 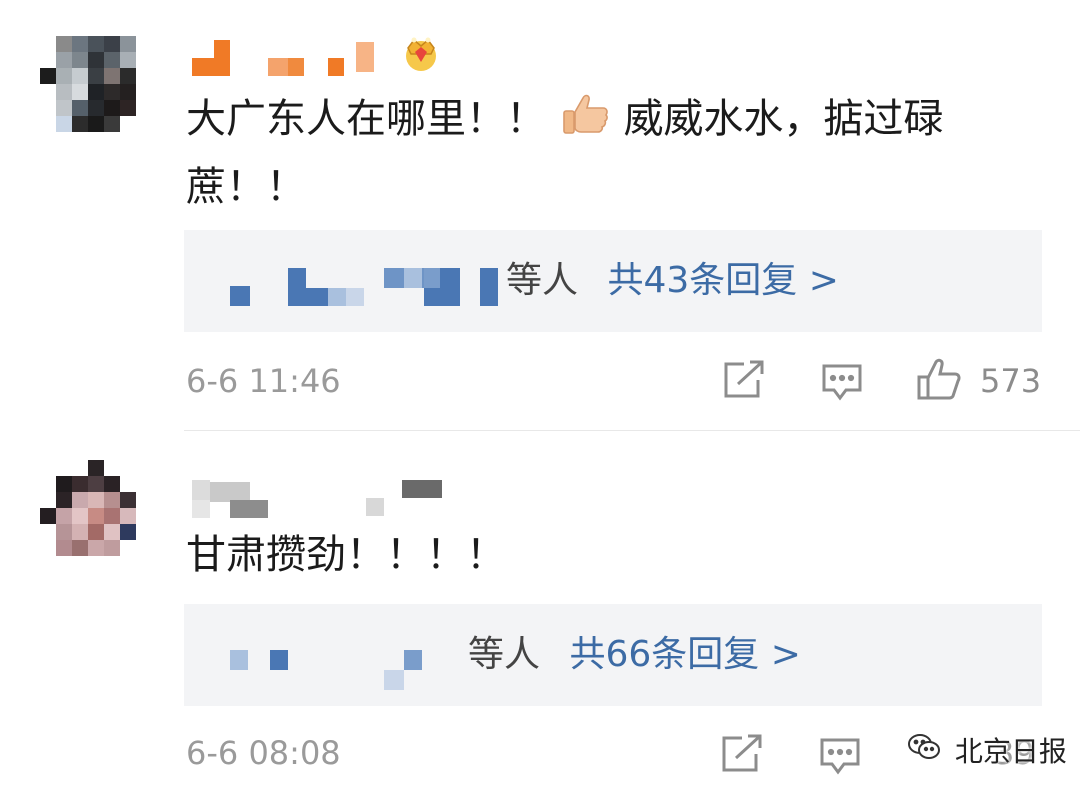 What do you see at coordinates (616, 386) in the screenshot?
I see `comment-meta: 6-6 11:46 573` at bounding box center [616, 386].